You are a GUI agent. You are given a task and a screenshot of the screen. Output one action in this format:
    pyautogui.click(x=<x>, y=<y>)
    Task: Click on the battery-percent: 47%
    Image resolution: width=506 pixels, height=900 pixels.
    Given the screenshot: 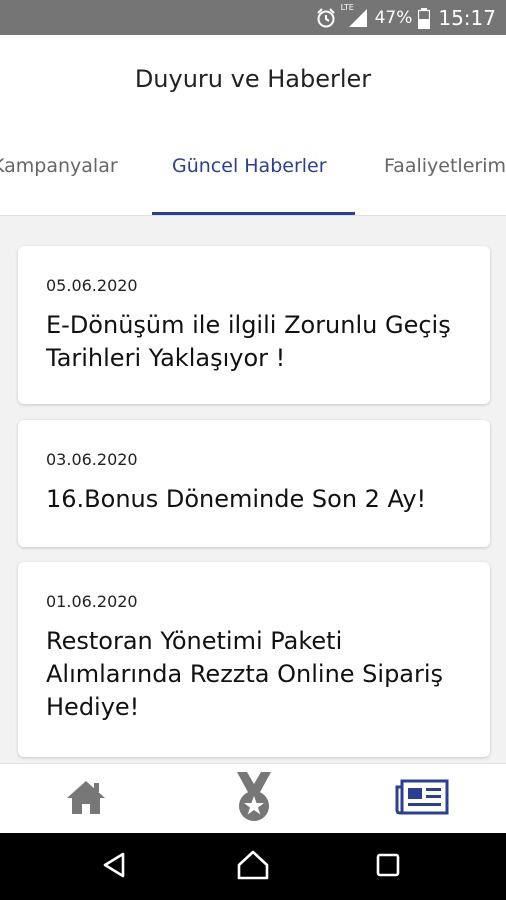 What is the action you would take?
    pyautogui.click(x=393, y=17)
    